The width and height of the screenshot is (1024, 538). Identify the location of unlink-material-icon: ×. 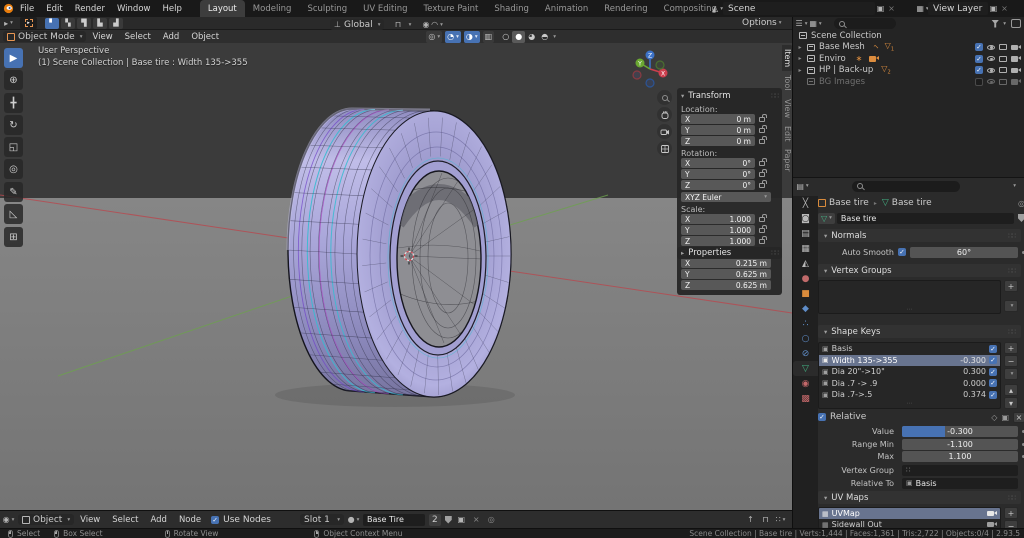
(476, 519).